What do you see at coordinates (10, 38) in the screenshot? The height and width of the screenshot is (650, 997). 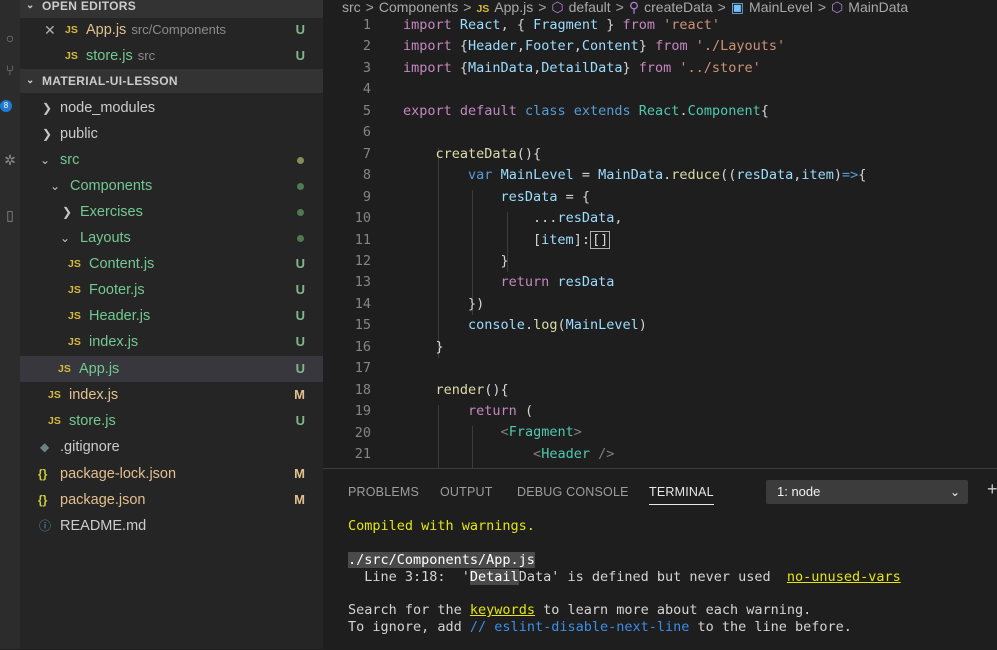 I see `search-icon: ○` at bounding box center [10, 38].